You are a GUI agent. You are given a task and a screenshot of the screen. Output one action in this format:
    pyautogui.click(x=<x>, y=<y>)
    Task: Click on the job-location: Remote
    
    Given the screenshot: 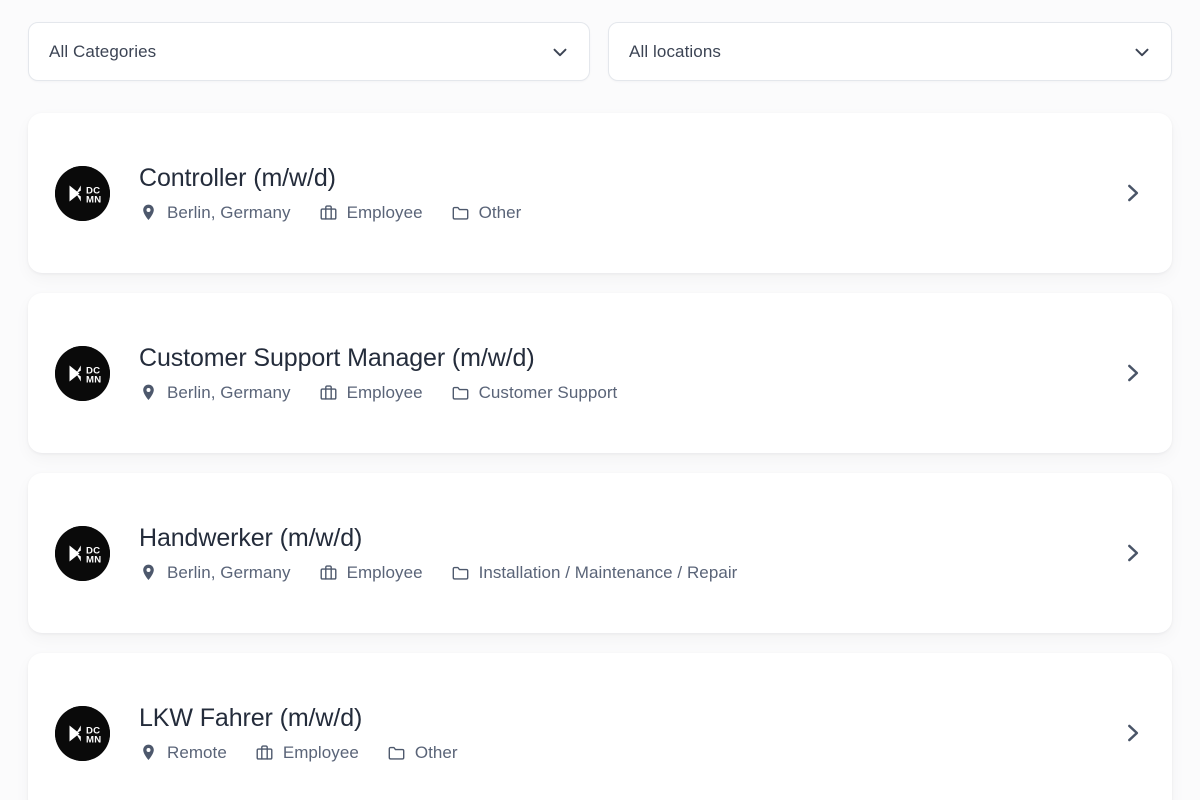 What is the action you would take?
    pyautogui.click(x=183, y=752)
    